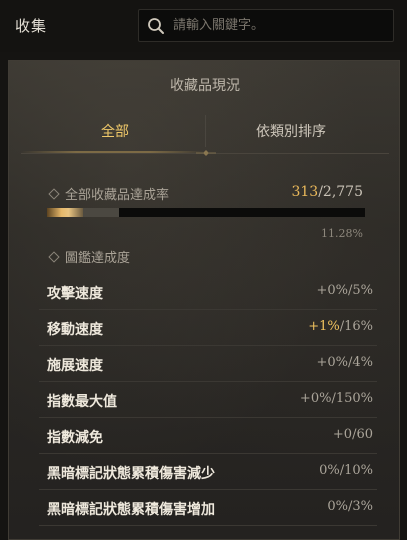 This screenshot has width=407, height=540. I want to click on stat-row-attack-speed: 攻擊速度 +0%/5%, so click(208, 291).